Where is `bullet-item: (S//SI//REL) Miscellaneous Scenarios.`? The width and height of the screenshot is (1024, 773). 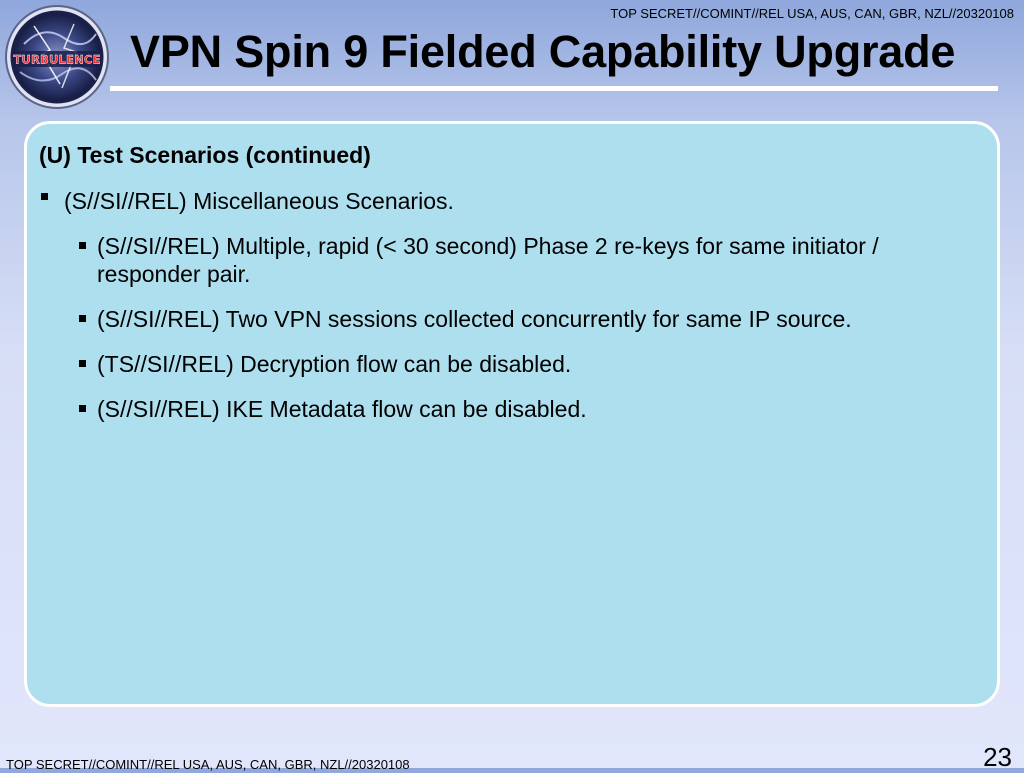 bullet-item: (S//SI//REL) Miscellaneous Scenarios. is located at coordinates (247, 201).